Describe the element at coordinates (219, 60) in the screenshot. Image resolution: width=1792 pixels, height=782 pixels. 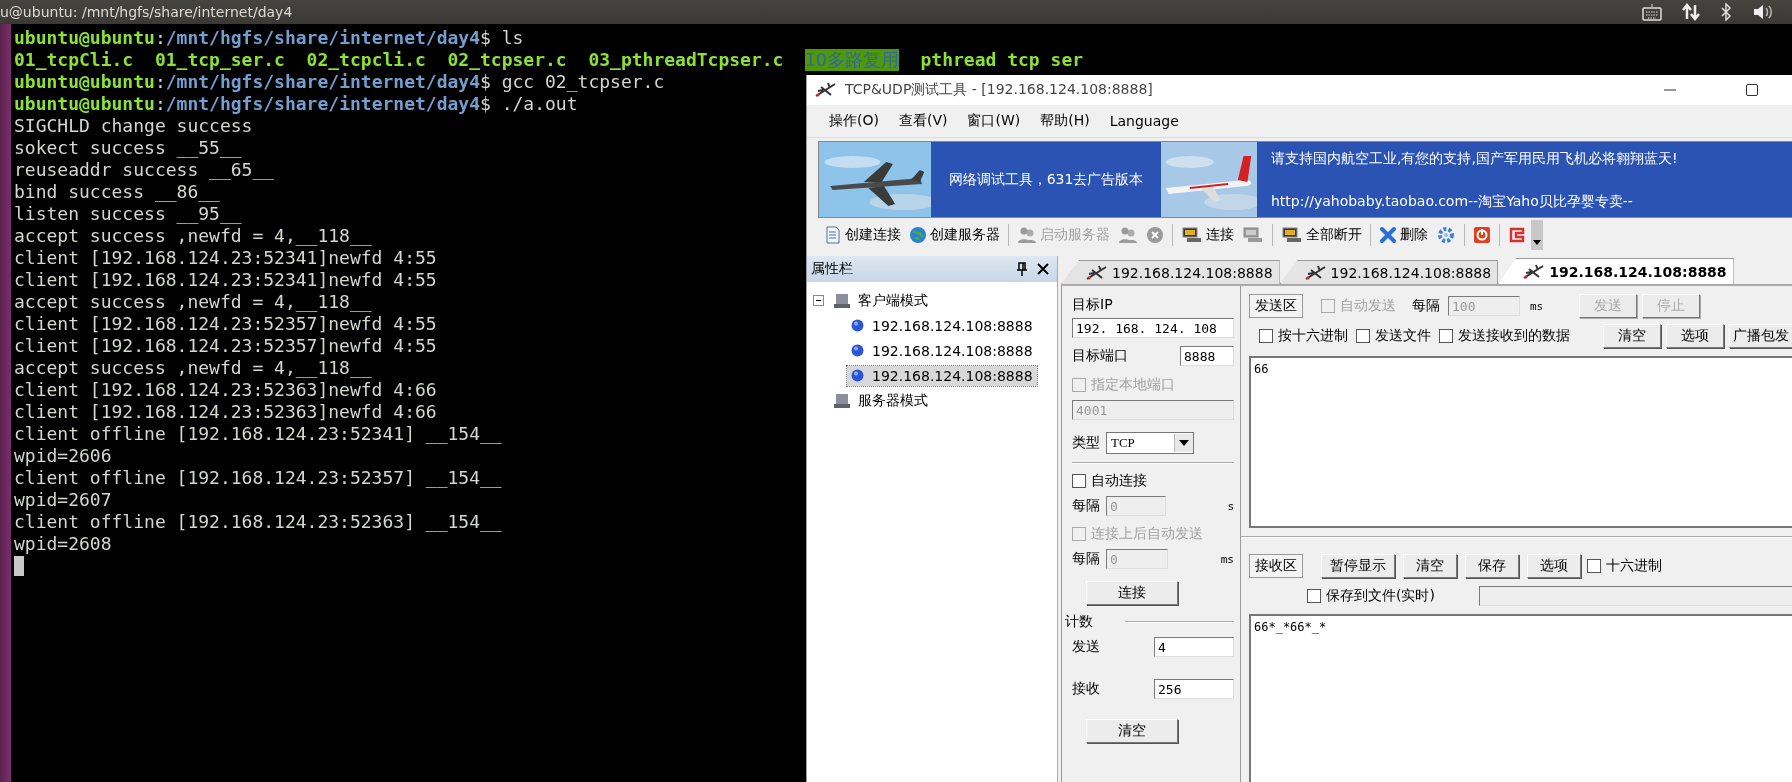
I see `file-name: 01_tcp_ser.c` at that location.